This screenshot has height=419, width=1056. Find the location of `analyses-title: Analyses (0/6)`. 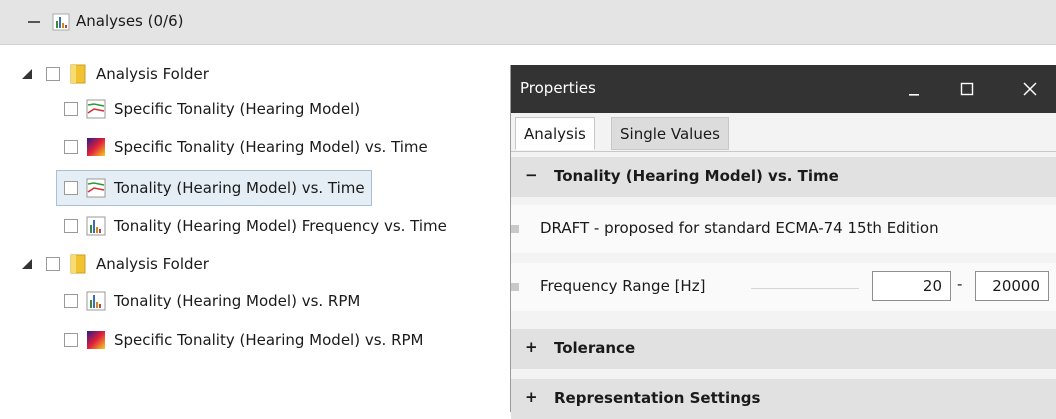

analyses-title: Analyses (0/6) is located at coordinates (130, 21).